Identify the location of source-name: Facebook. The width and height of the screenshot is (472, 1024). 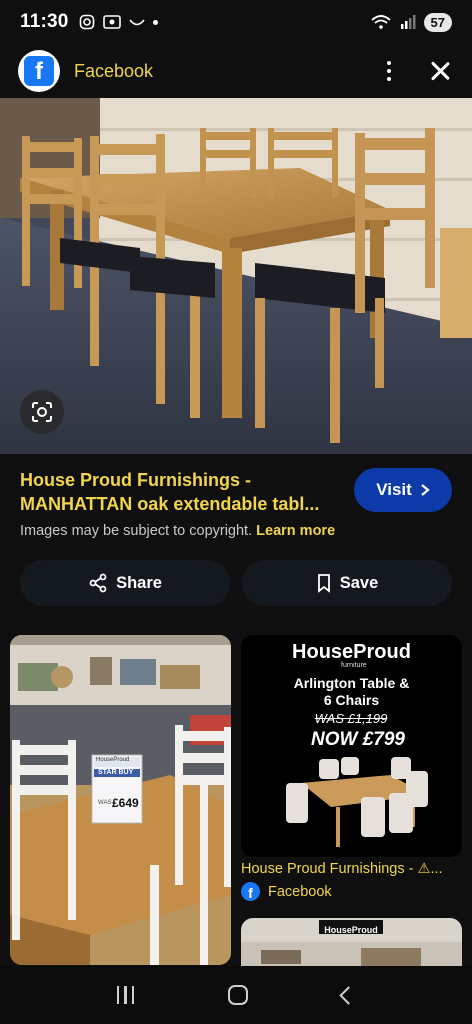
(113, 71).